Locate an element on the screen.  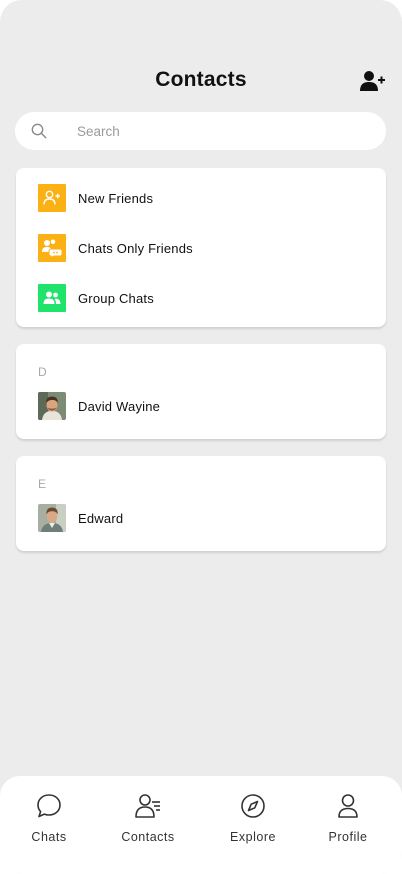
tab-explore: Explore is located at coordinates (253, 818).